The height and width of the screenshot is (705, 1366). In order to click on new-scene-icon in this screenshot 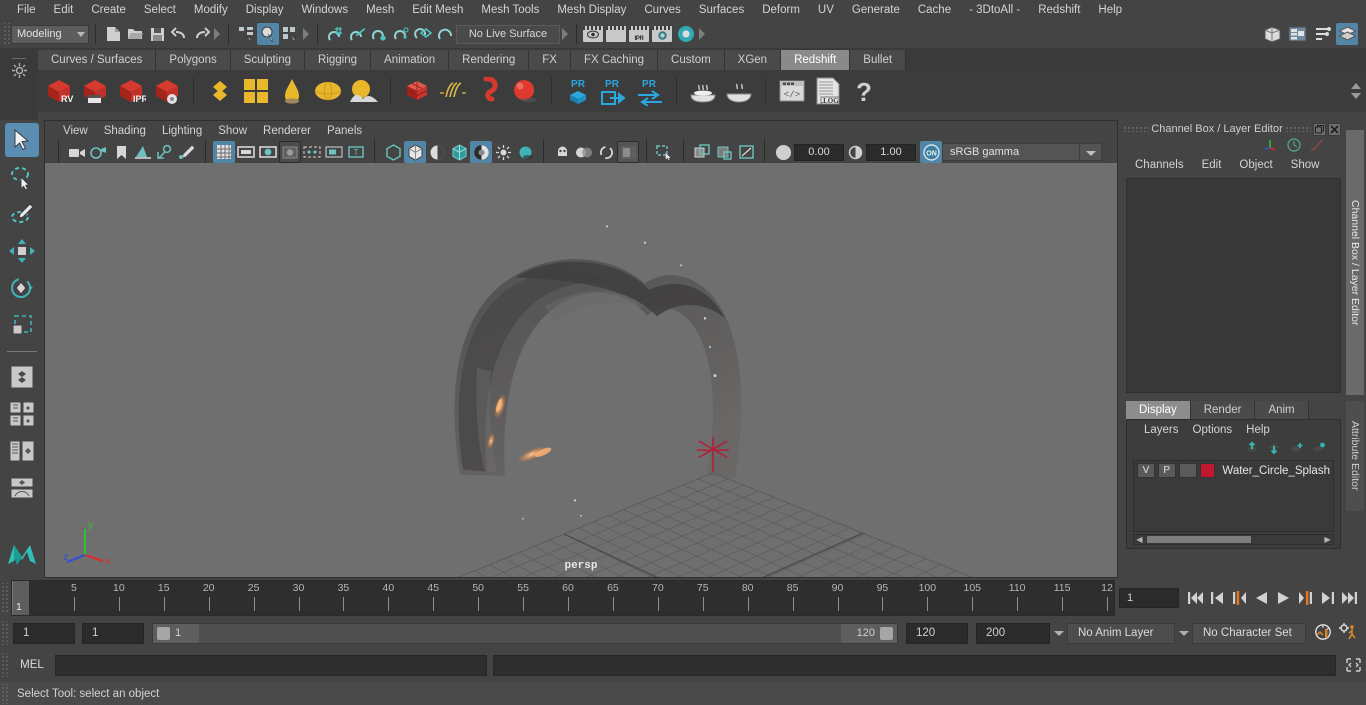, I will do `click(113, 34)`.